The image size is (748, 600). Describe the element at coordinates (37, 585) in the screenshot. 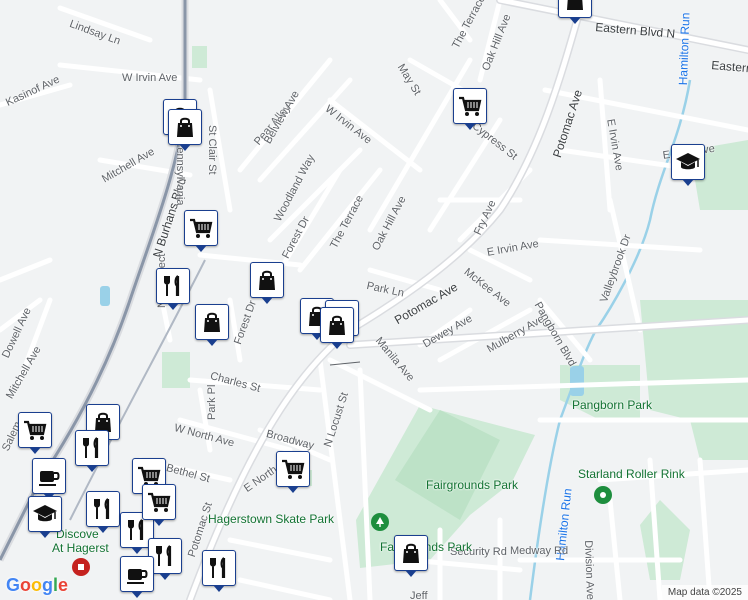

I see `google-logo: Google` at that location.